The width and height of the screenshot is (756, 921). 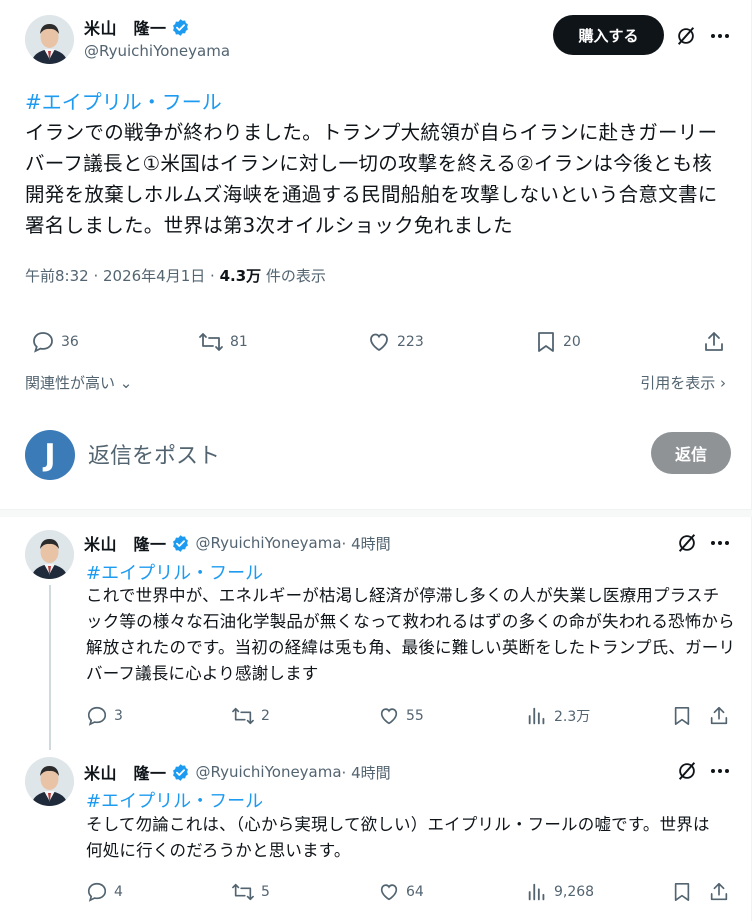 What do you see at coordinates (70, 383) in the screenshot?
I see `relevance-label: 関連性が高い` at bounding box center [70, 383].